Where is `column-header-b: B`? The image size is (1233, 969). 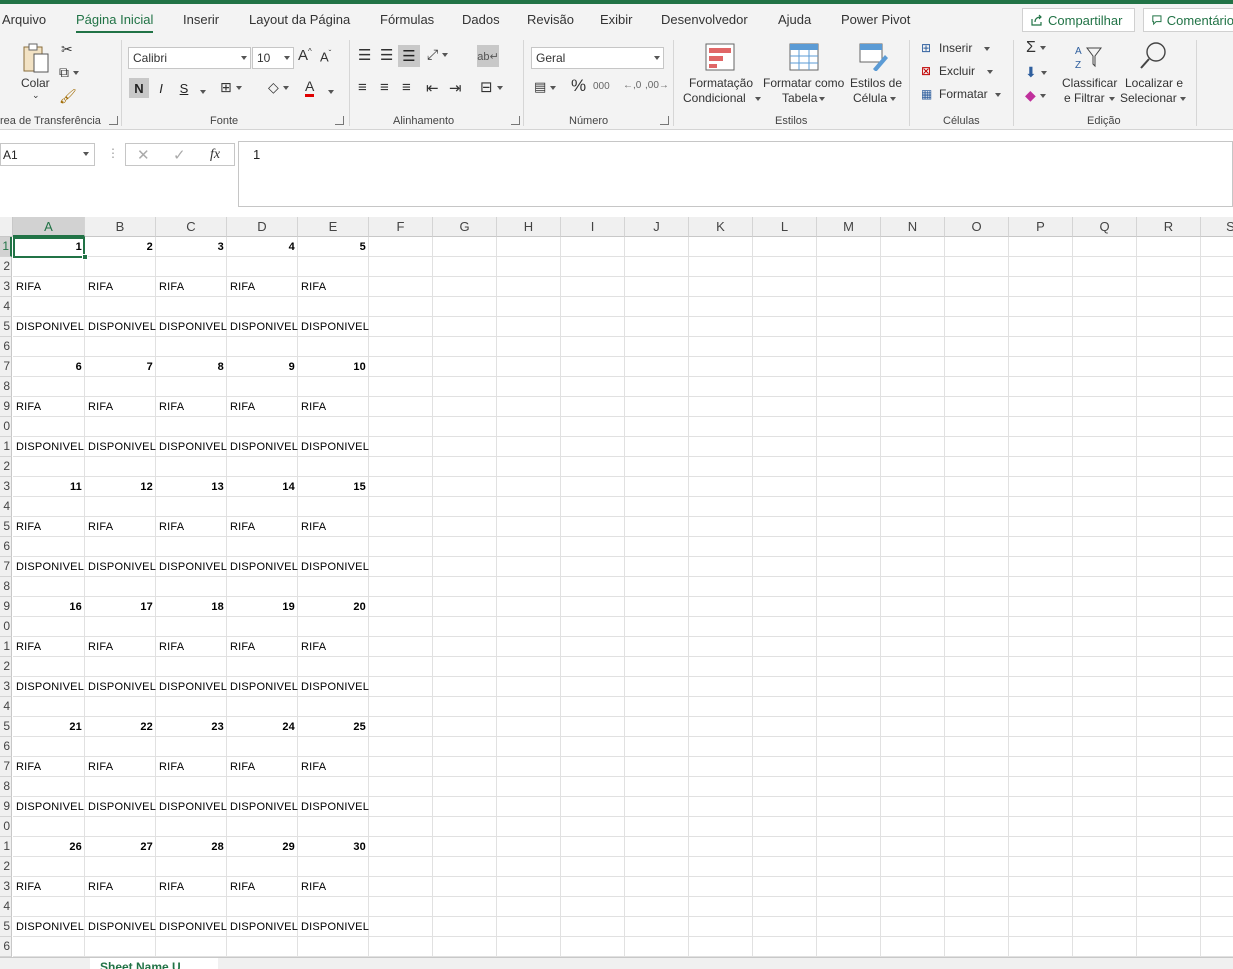 column-header-b: B is located at coordinates (120, 227).